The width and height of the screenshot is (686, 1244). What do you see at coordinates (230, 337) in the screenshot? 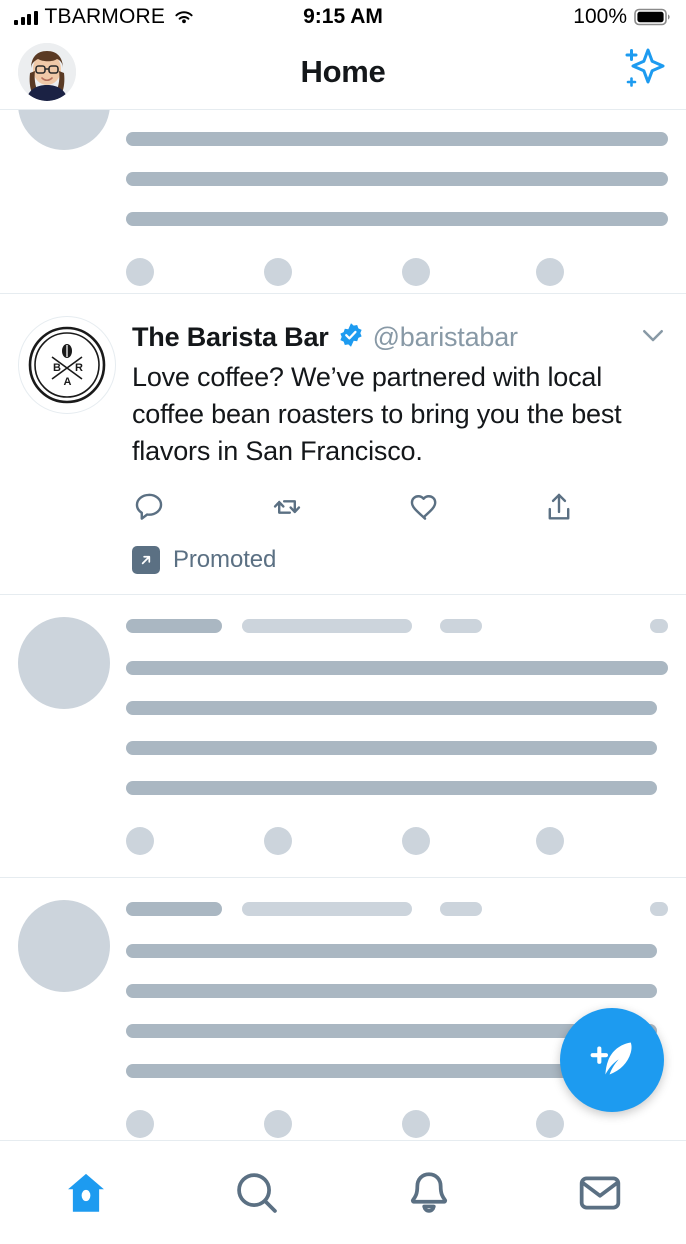
I see `promoted-display-name: The Barista Bar` at bounding box center [230, 337].